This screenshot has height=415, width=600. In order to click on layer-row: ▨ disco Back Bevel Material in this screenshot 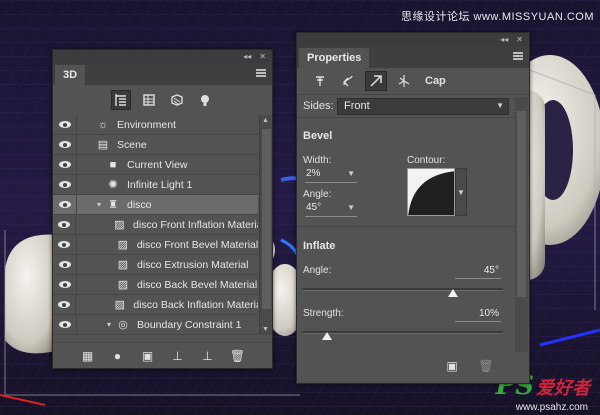, I will do `click(155, 284)`.